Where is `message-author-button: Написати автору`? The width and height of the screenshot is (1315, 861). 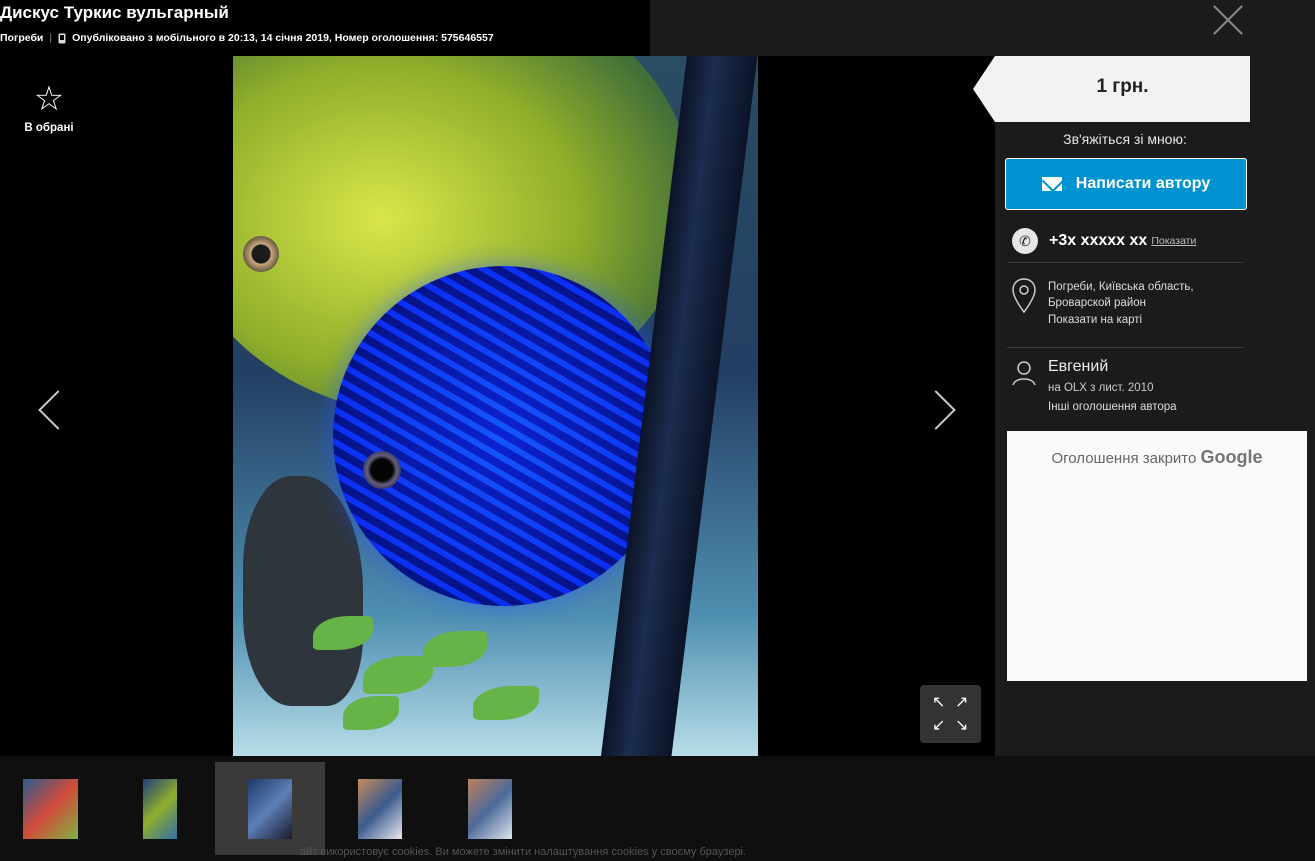
message-author-button: Написати автору is located at coordinates (1126, 184).